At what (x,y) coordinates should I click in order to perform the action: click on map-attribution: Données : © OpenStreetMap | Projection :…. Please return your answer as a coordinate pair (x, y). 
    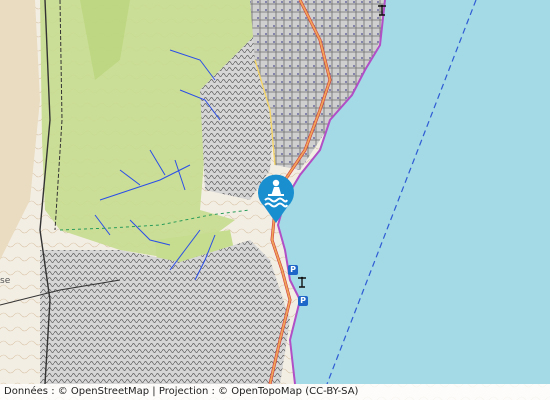
    Looking at the image, I should click on (275, 392).